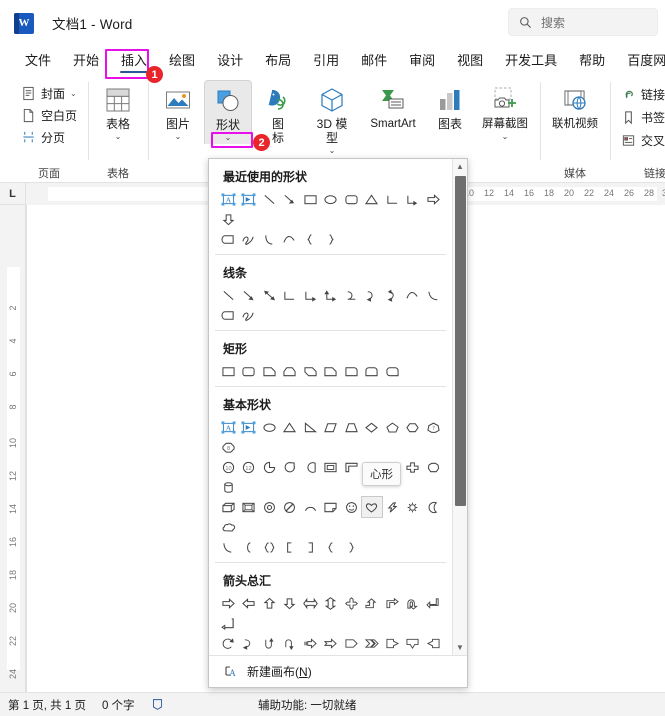  Describe the element at coordinates (413, 467) in the screenshot. I see `shape-cross` at that location.